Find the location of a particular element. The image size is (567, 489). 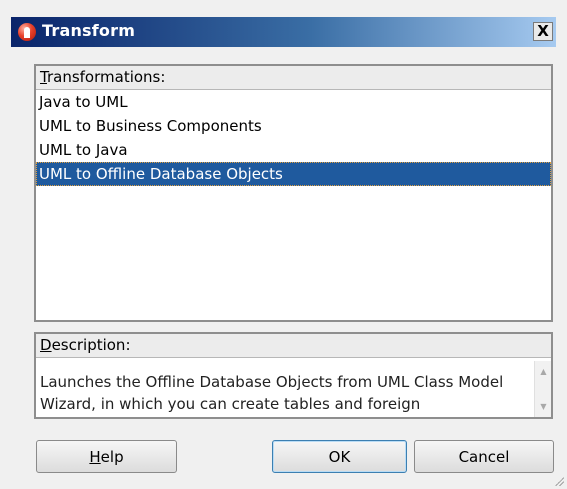

transformations-header-mnemonic: T is located at coordinates (43, 77).